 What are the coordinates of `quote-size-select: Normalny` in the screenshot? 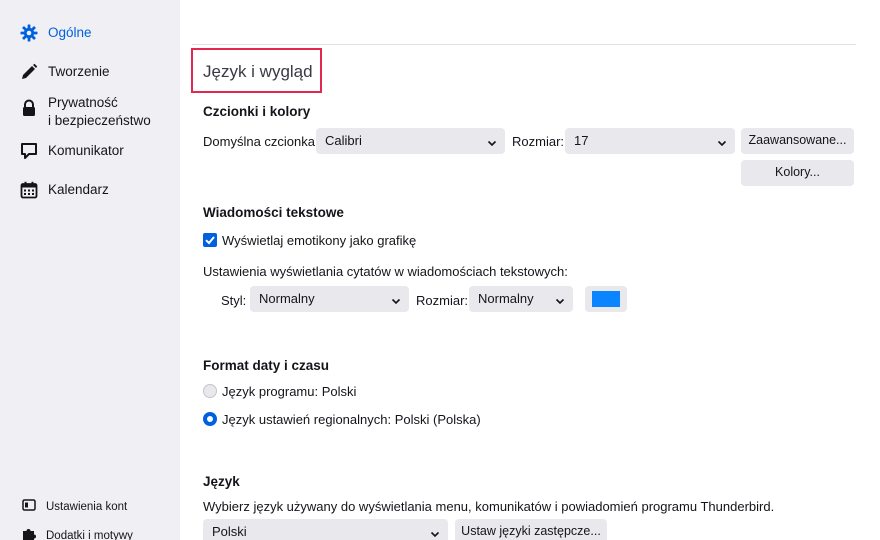 It's located at (521, 299).